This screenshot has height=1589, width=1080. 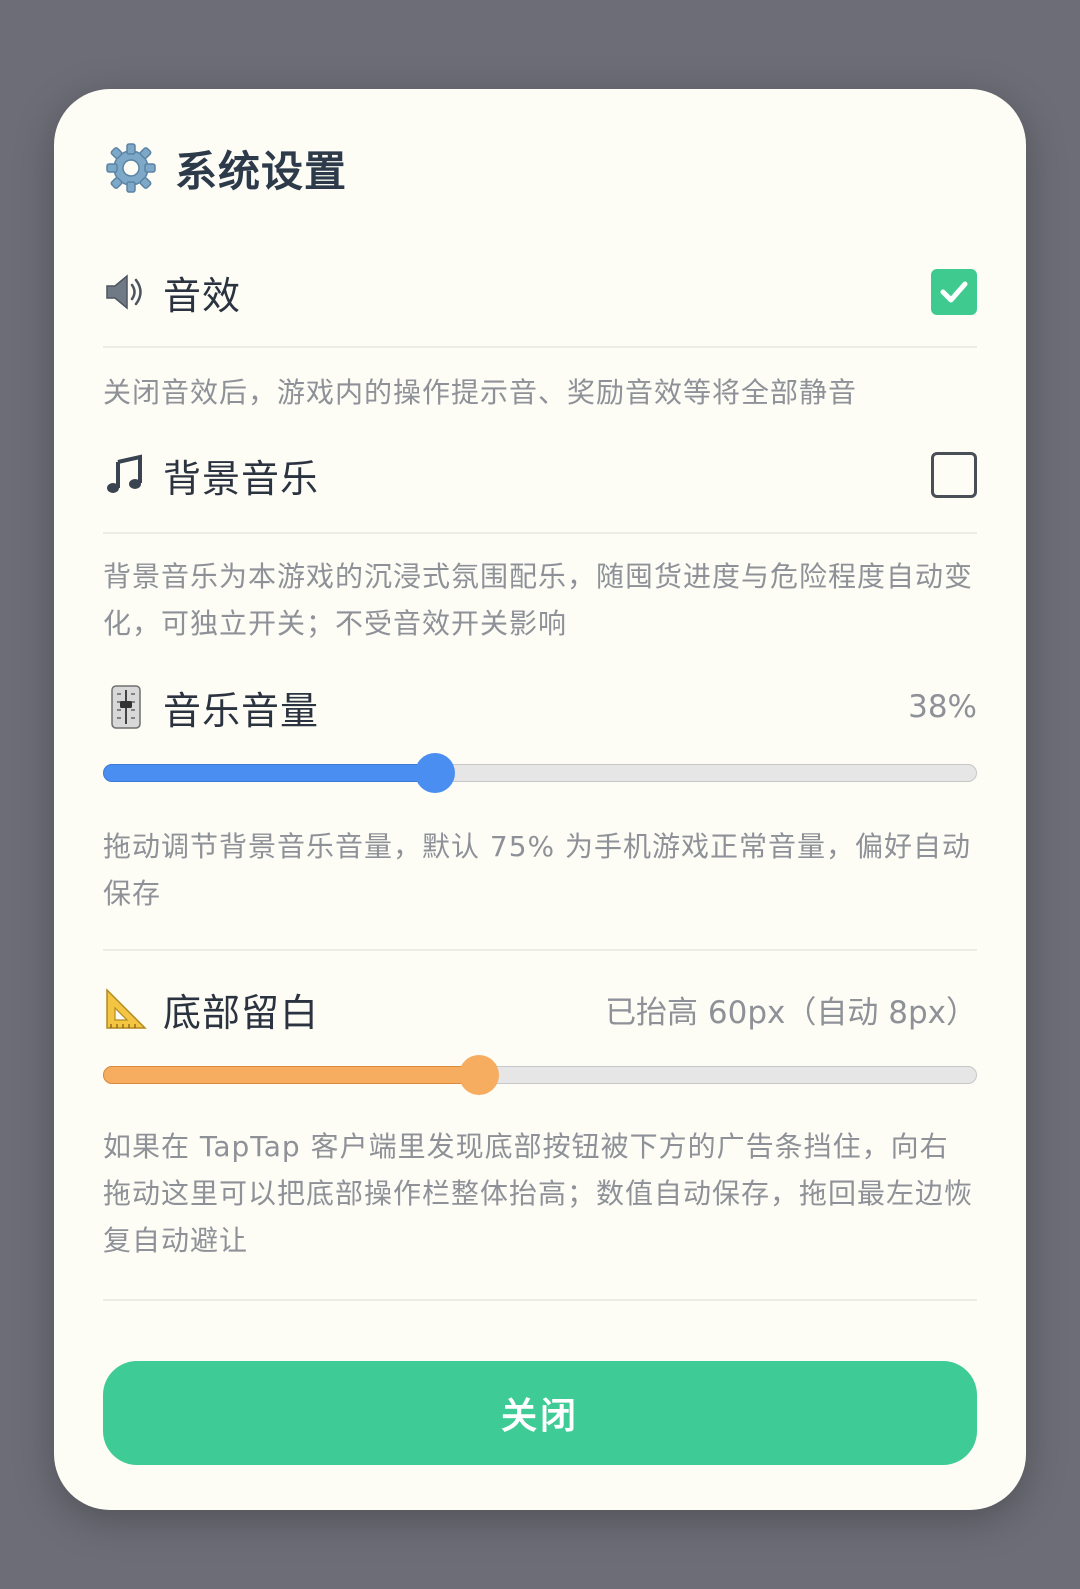 What do you see at coordinates (131, 168) in the screenshot?
I see `gear-icon` at bounding box center [131, 168].